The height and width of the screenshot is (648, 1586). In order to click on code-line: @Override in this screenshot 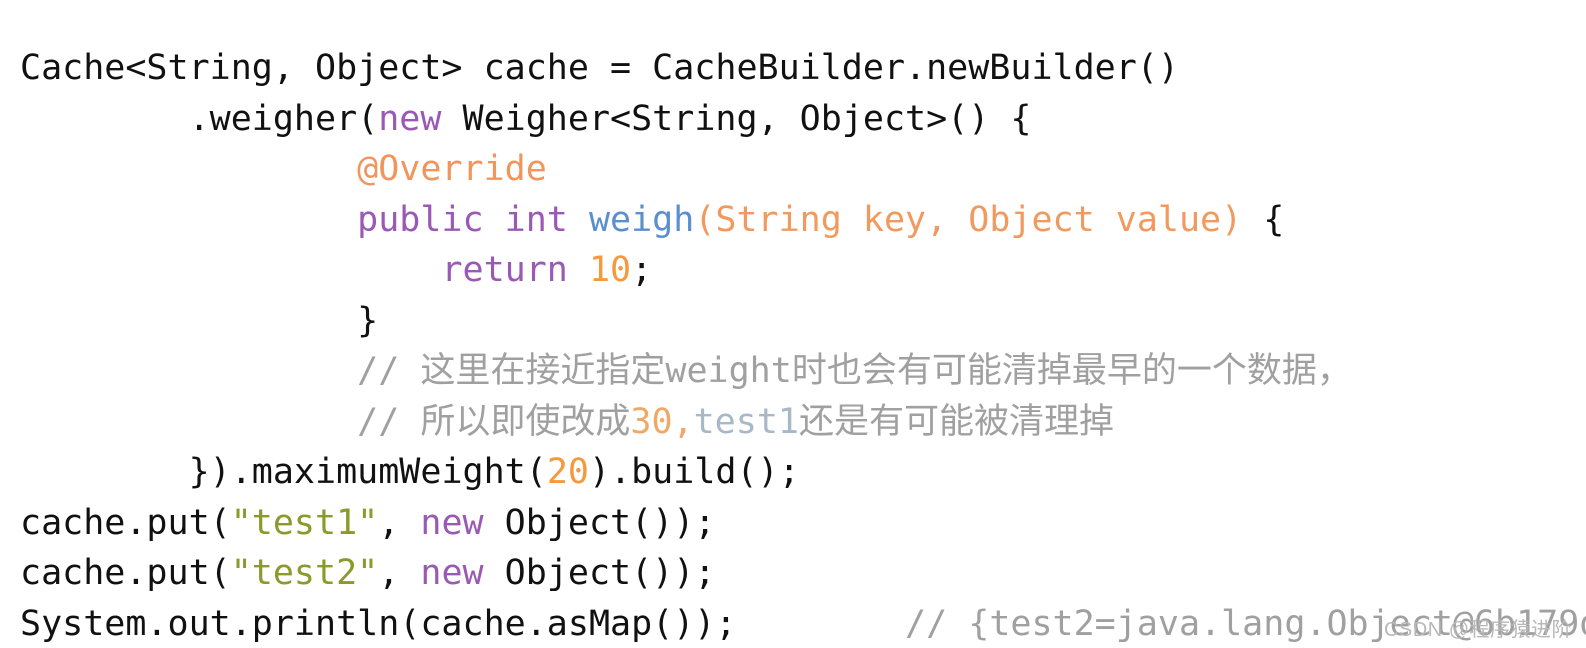, I will do `click(803, 169)`.